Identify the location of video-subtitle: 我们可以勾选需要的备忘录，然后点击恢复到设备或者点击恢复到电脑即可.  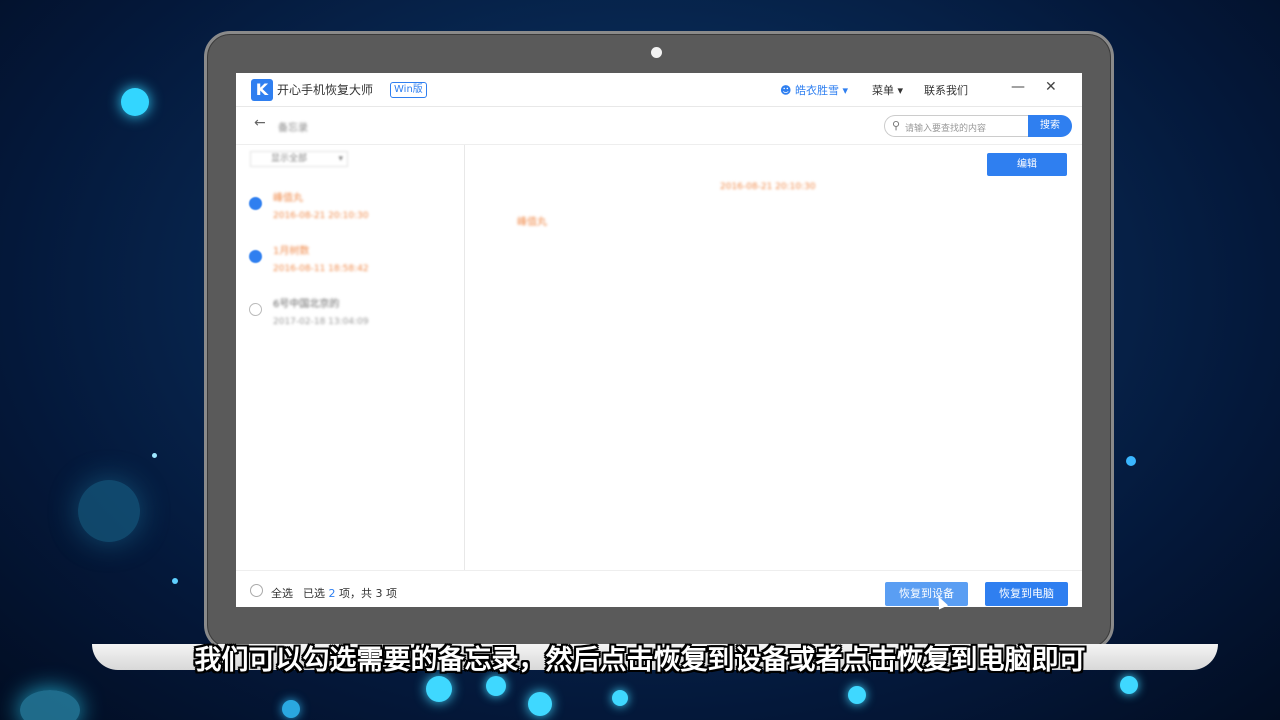
(640, 660).